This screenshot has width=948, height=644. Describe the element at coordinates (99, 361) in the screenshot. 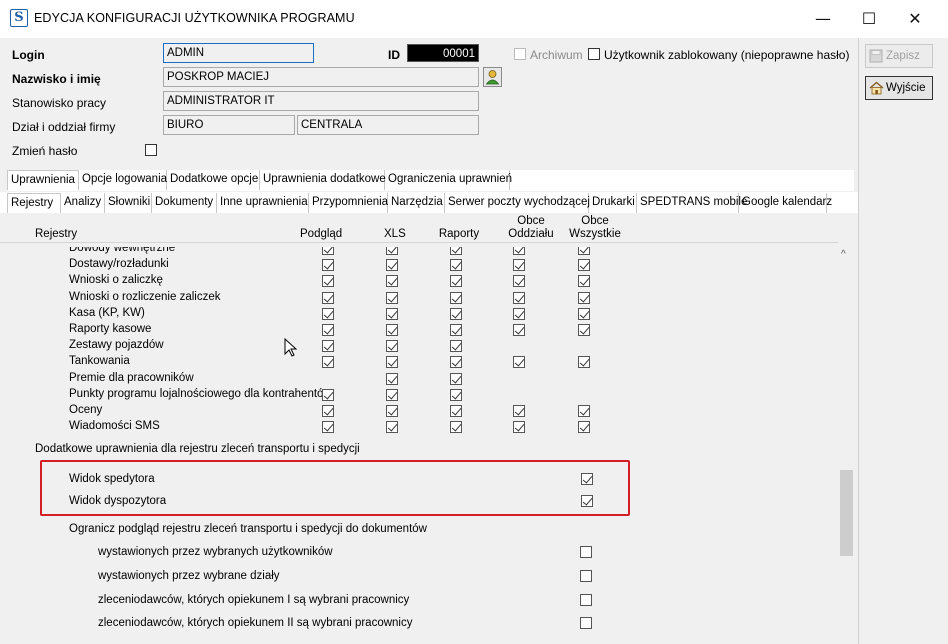

I see `row-label: Tankowania` at that location.